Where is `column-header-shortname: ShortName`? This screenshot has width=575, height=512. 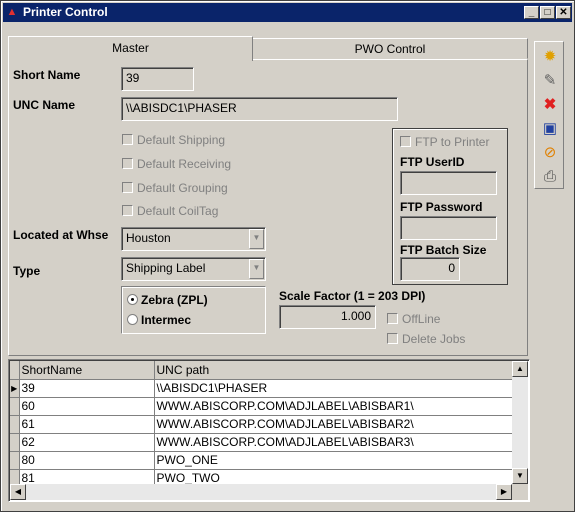
column-header-shortname: ShortName is located at coordinates (87, 370).